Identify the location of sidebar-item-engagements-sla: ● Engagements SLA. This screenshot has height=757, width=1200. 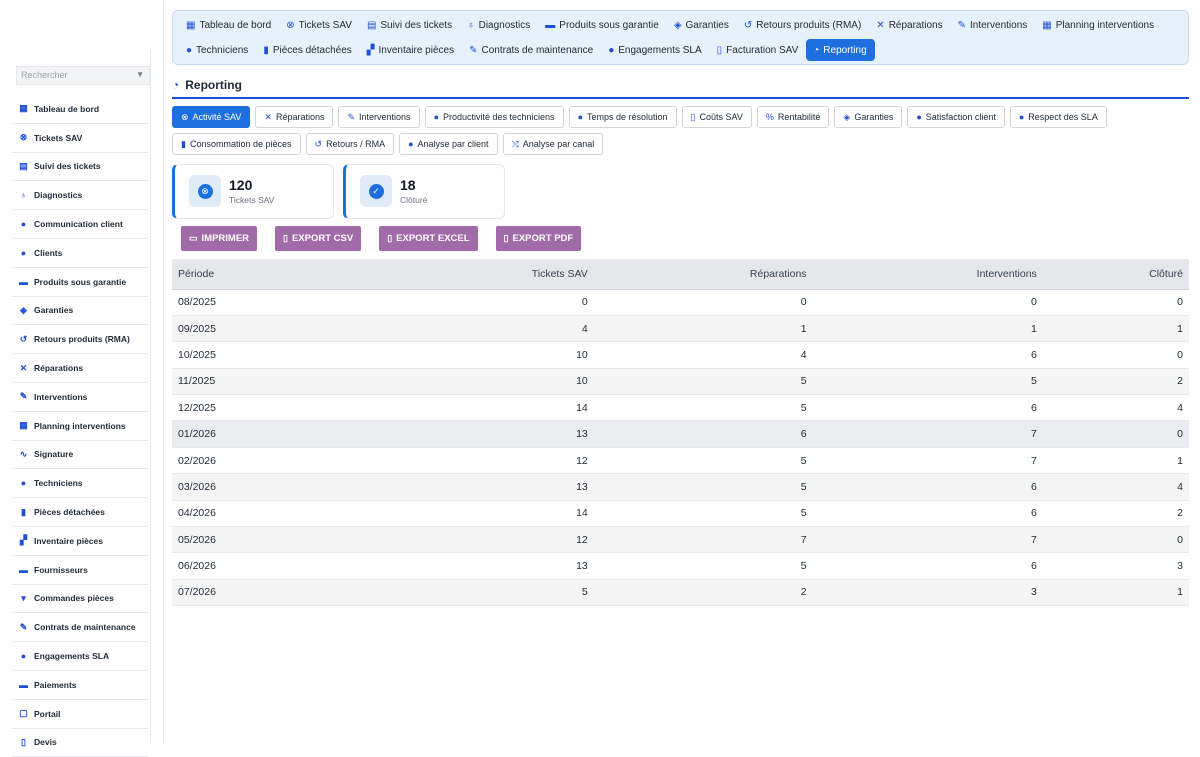
(80, 656).